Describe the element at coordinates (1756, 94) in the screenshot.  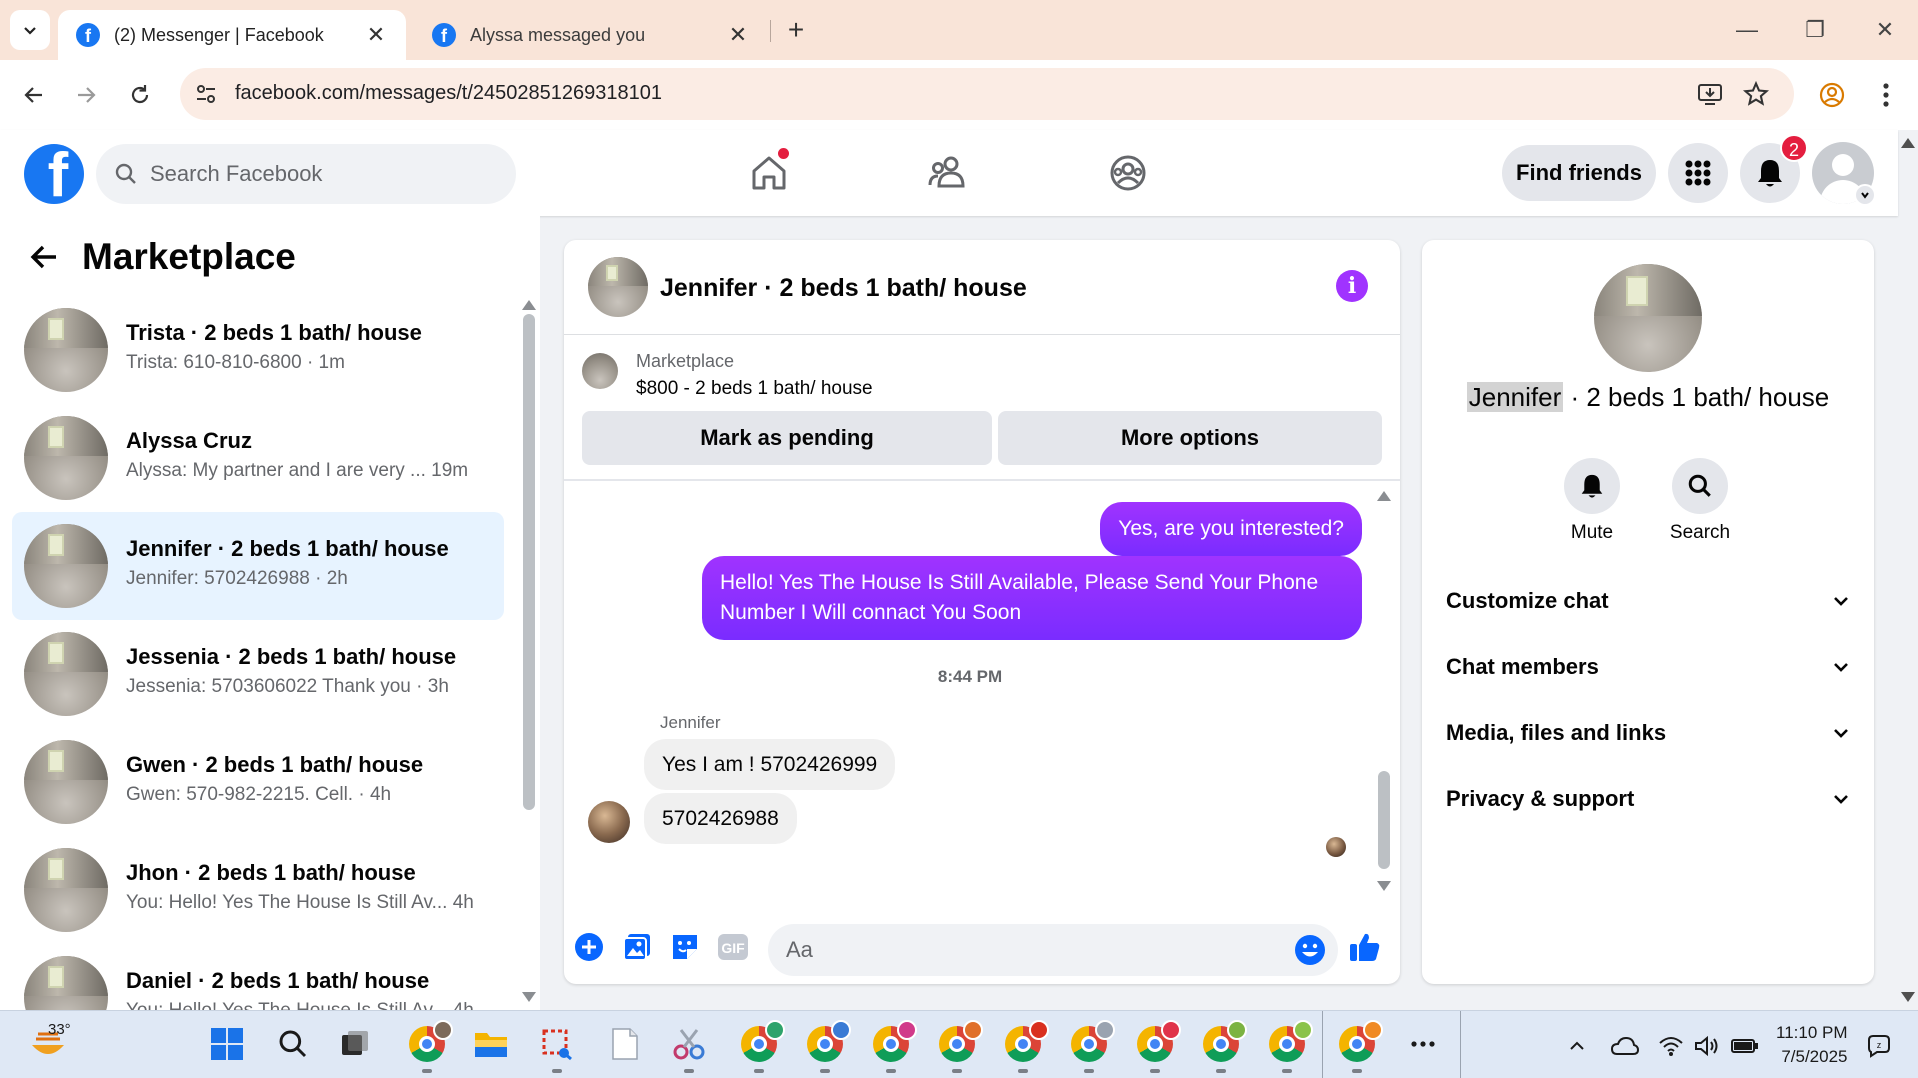
I see `bookmark-star-icon` at that location.